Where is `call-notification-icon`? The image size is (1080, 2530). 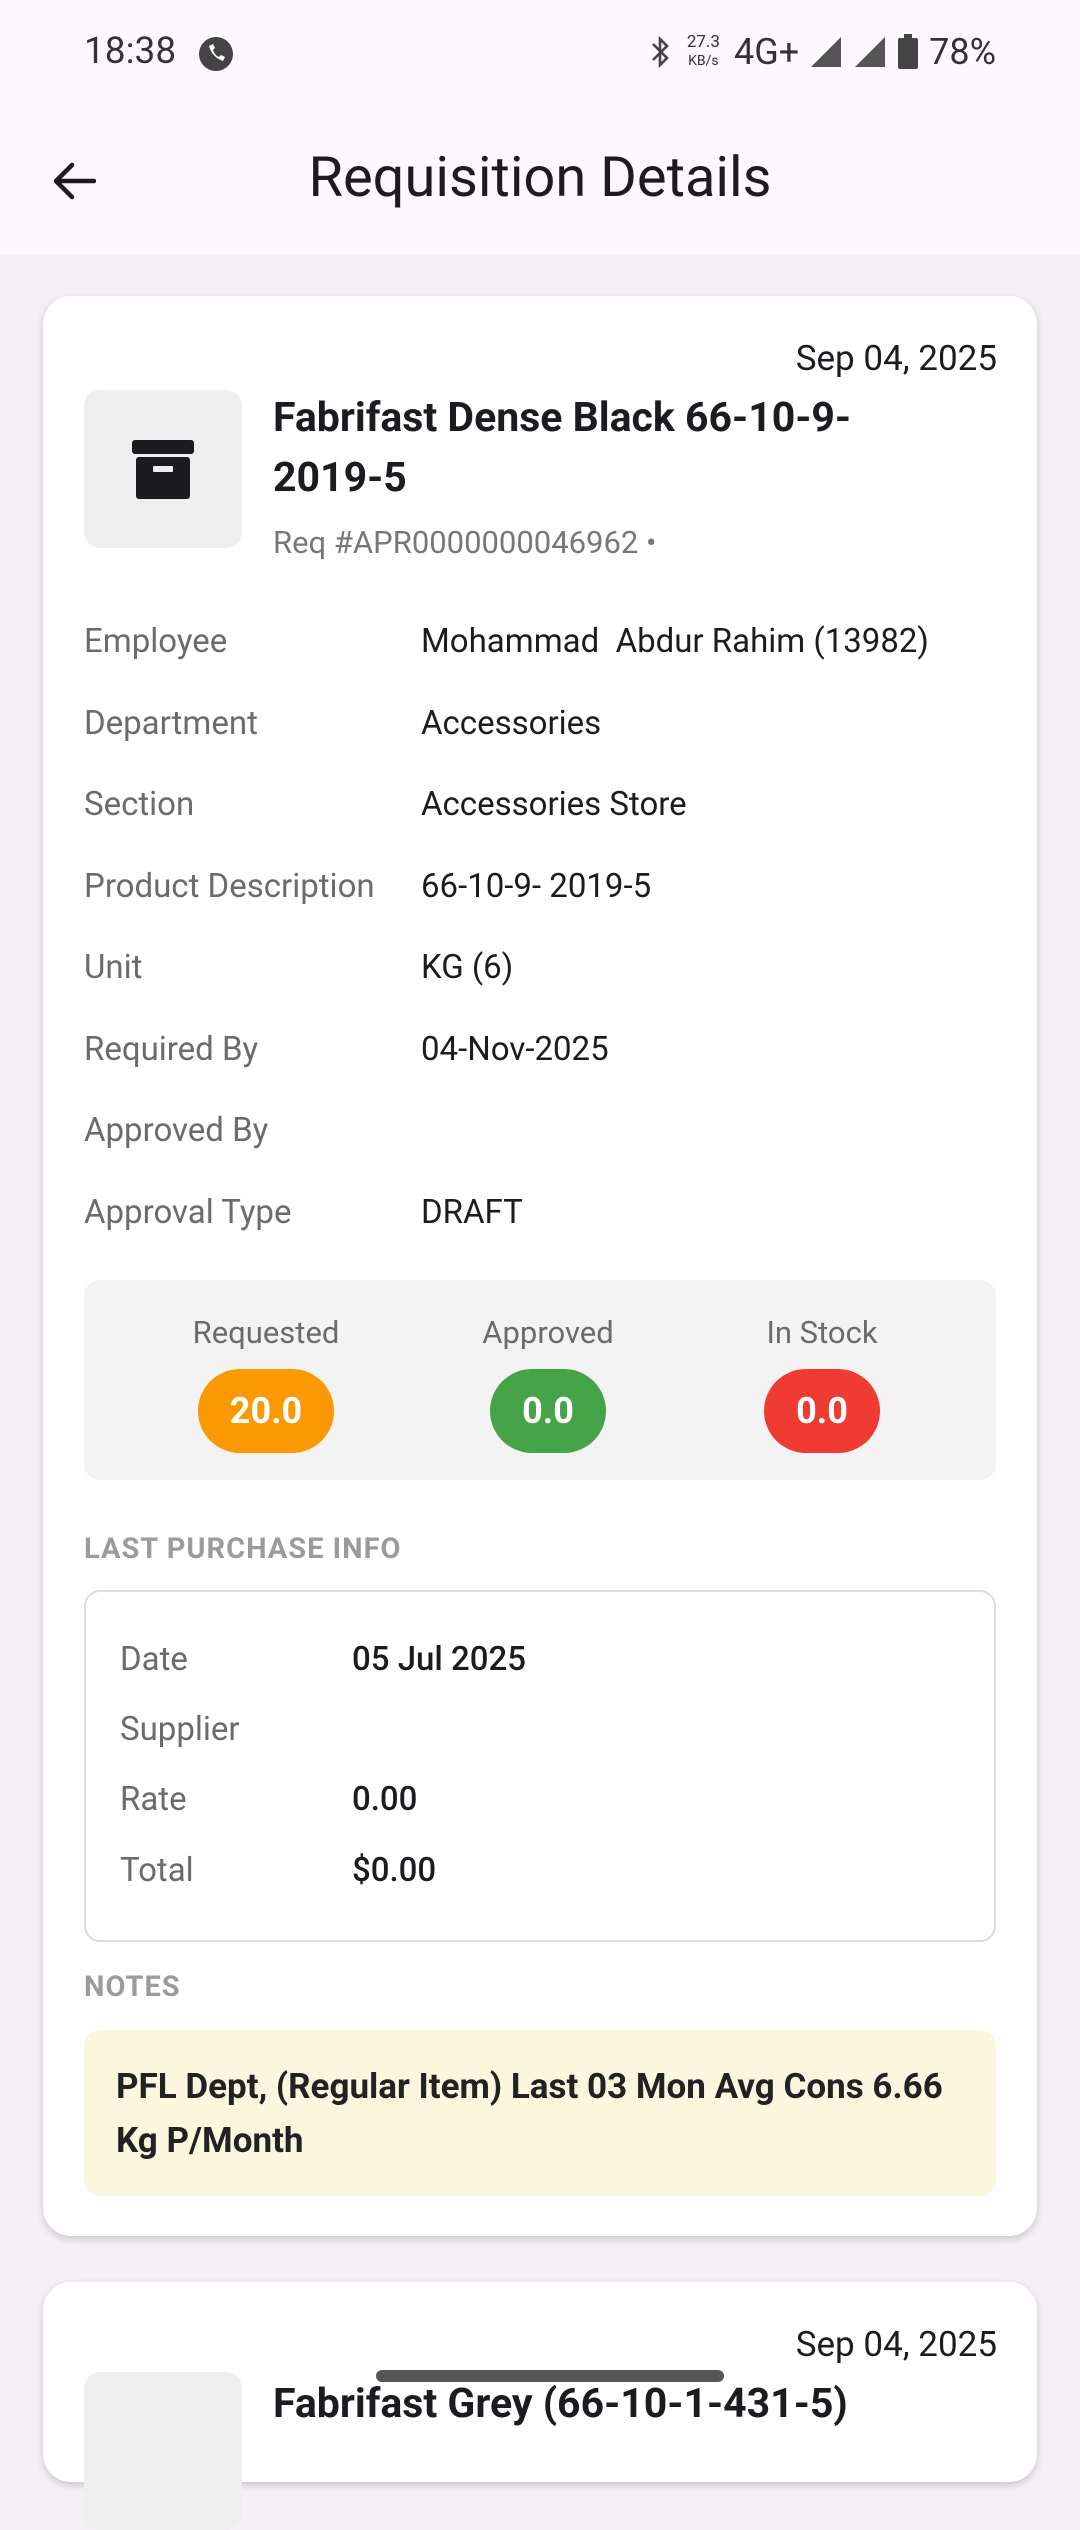 call-notification-icon is located at coordinates (216, 54).